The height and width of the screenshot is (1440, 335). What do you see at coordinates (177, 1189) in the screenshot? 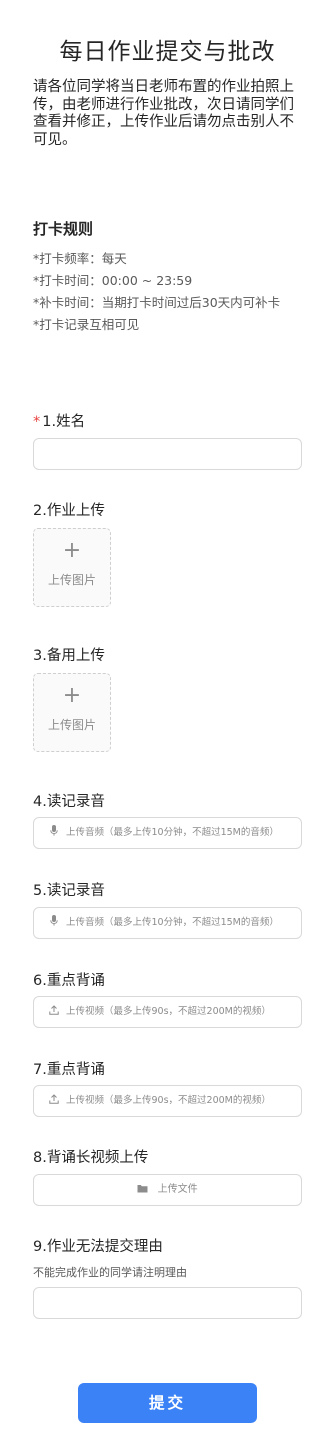
I see `file-upload-text: 上传文件` at bounding box center [177, 1189].